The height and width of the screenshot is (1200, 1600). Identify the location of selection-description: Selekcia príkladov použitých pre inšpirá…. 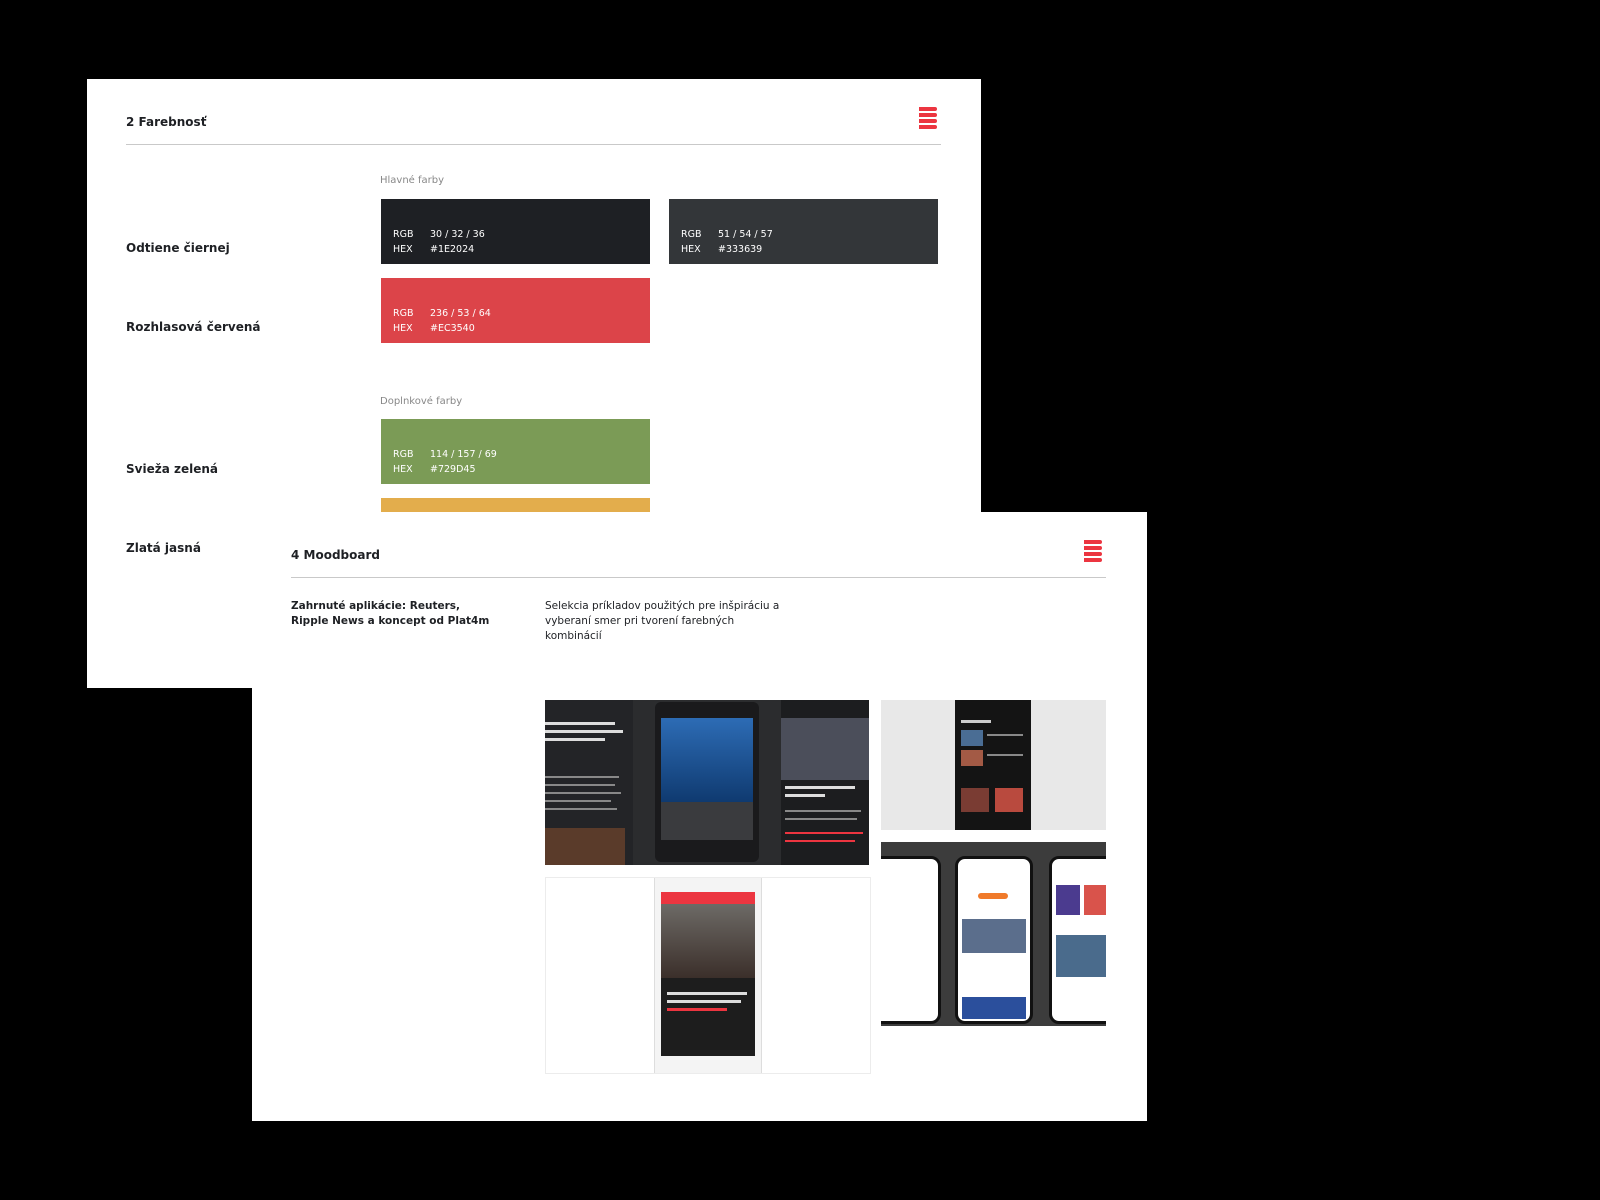
(662, 621).